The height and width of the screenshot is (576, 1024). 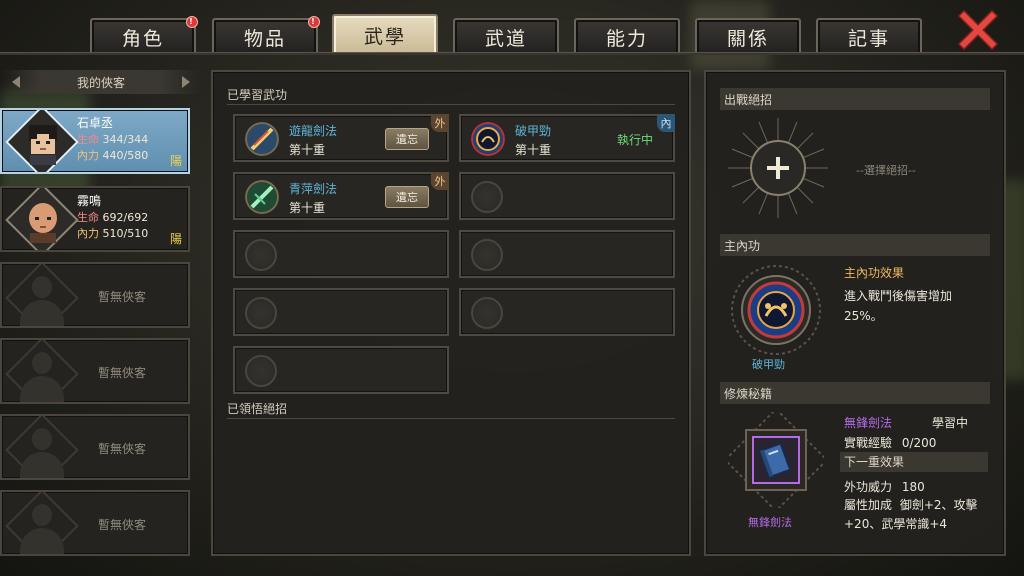 I want to click on hero-hp: 生命 692/692, so click(x=112, y=217).